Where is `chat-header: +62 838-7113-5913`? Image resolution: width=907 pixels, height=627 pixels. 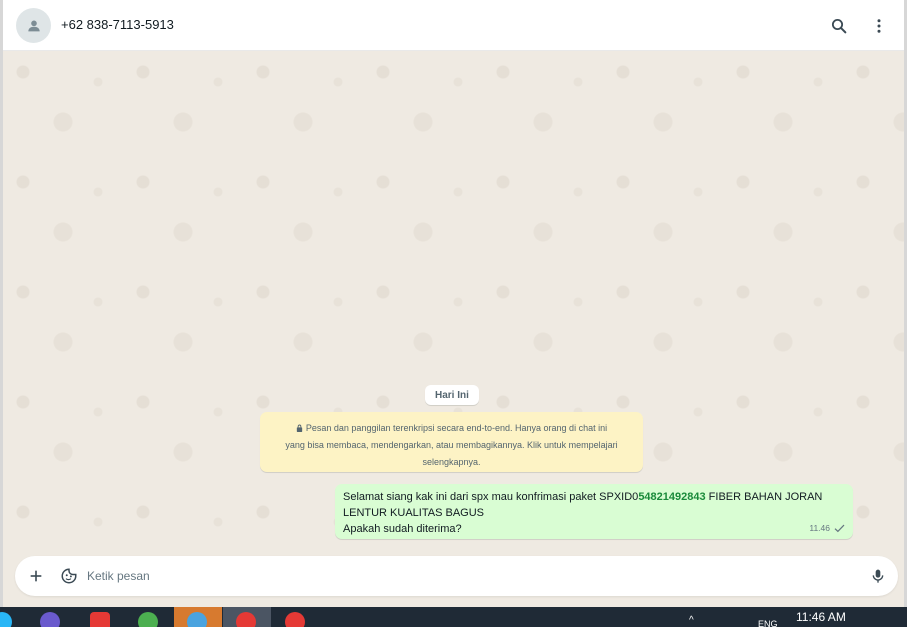 chat-header: +62 838-7113-5913 is located at coordinates (453, 25).